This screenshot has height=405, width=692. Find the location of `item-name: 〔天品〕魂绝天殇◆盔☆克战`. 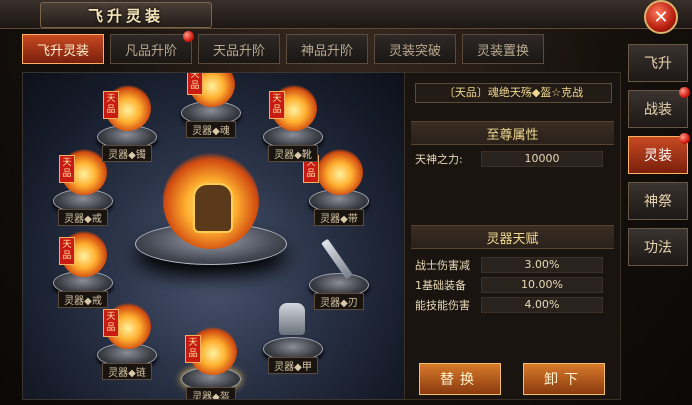

item-name: 〔天品〕魂绝天殇◆盔☆克战 is located at coordinates (513, 93).